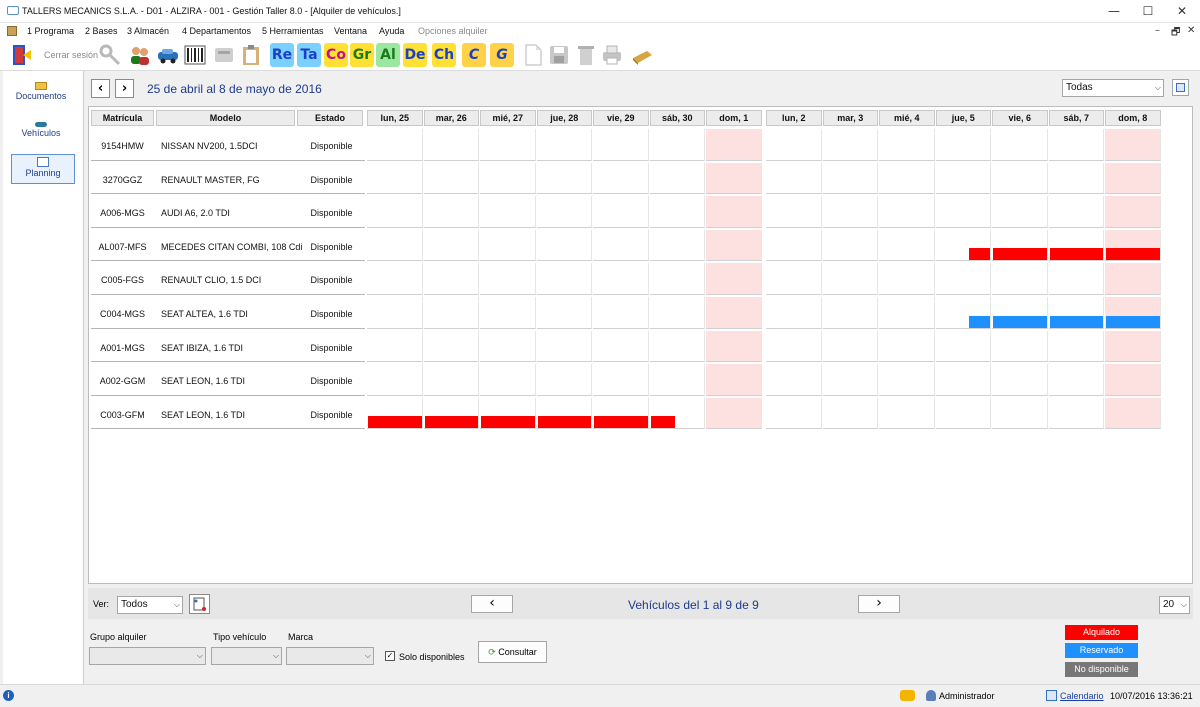  Describe the element at coordinates (122, 381) in the screenshot. I see `row-plate: A002-GGM` at that location.